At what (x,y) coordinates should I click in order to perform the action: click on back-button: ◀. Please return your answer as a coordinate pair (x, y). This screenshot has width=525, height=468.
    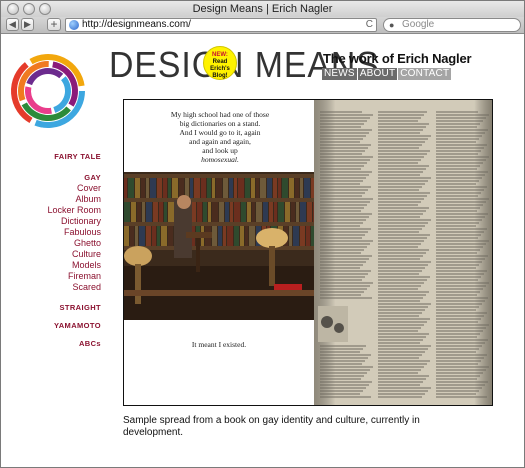
    Looking at the image, I should click on (12, 24).